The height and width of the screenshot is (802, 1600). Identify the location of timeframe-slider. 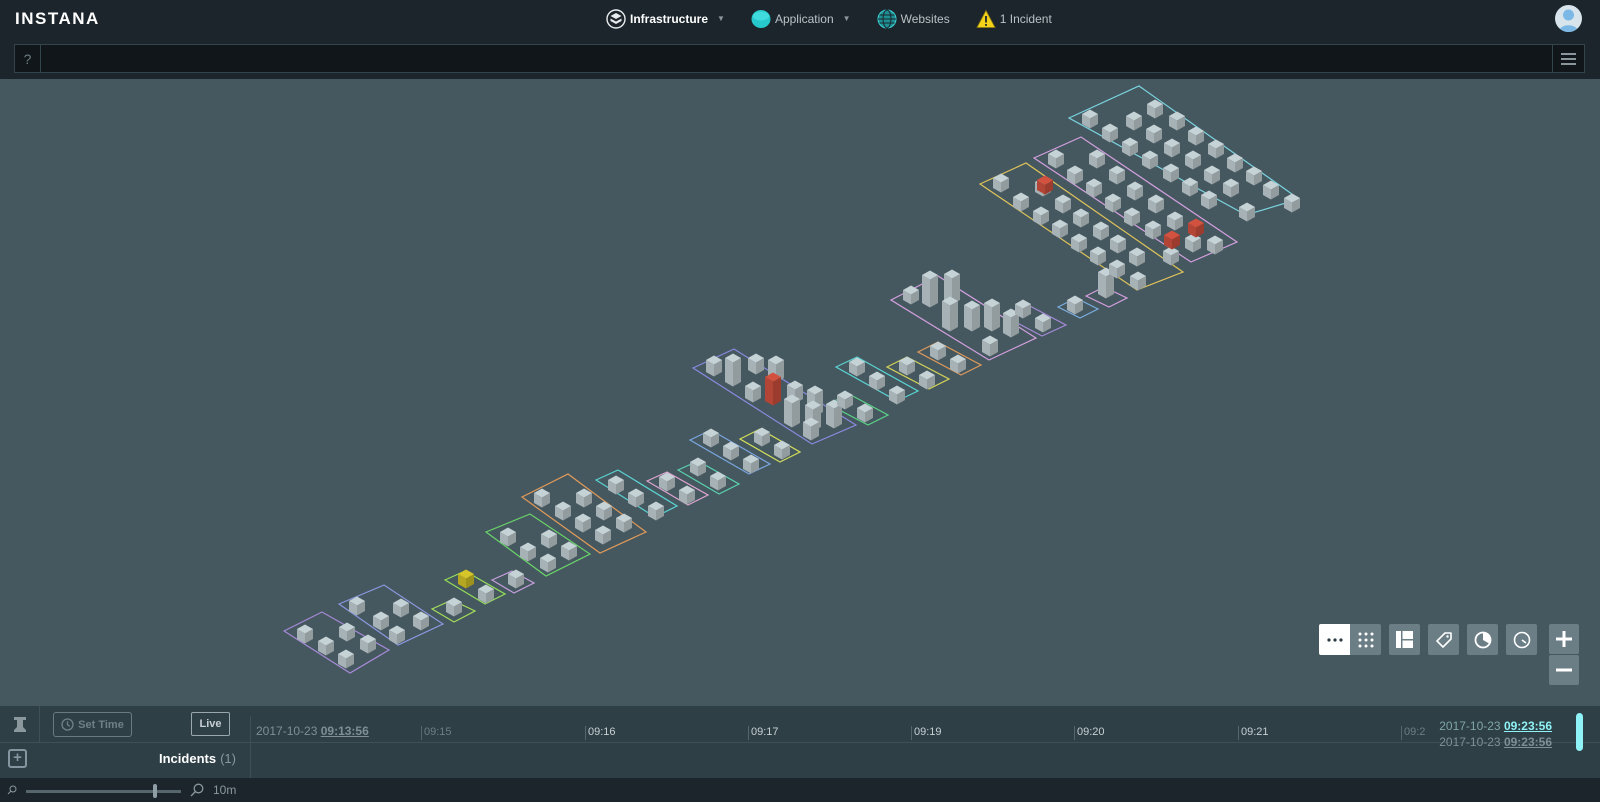
(103, 791).